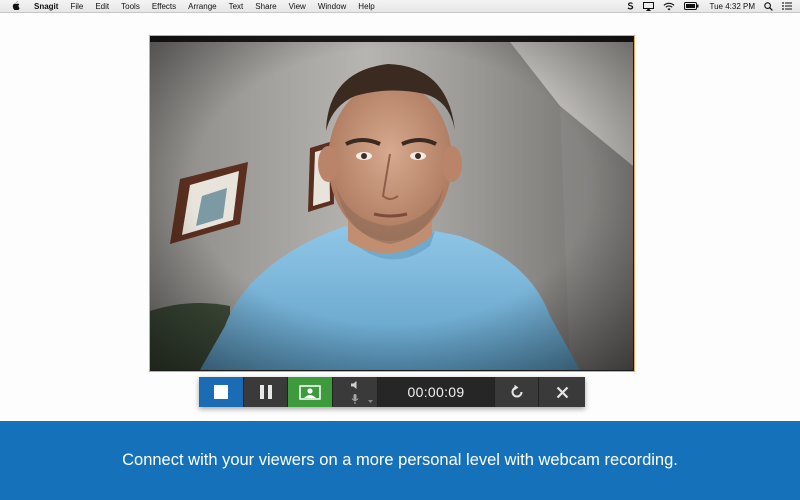 The width and height of the screenshot is (800, 500). I want to click on recording-toolbar: 00:00:09, so click(392, 392).